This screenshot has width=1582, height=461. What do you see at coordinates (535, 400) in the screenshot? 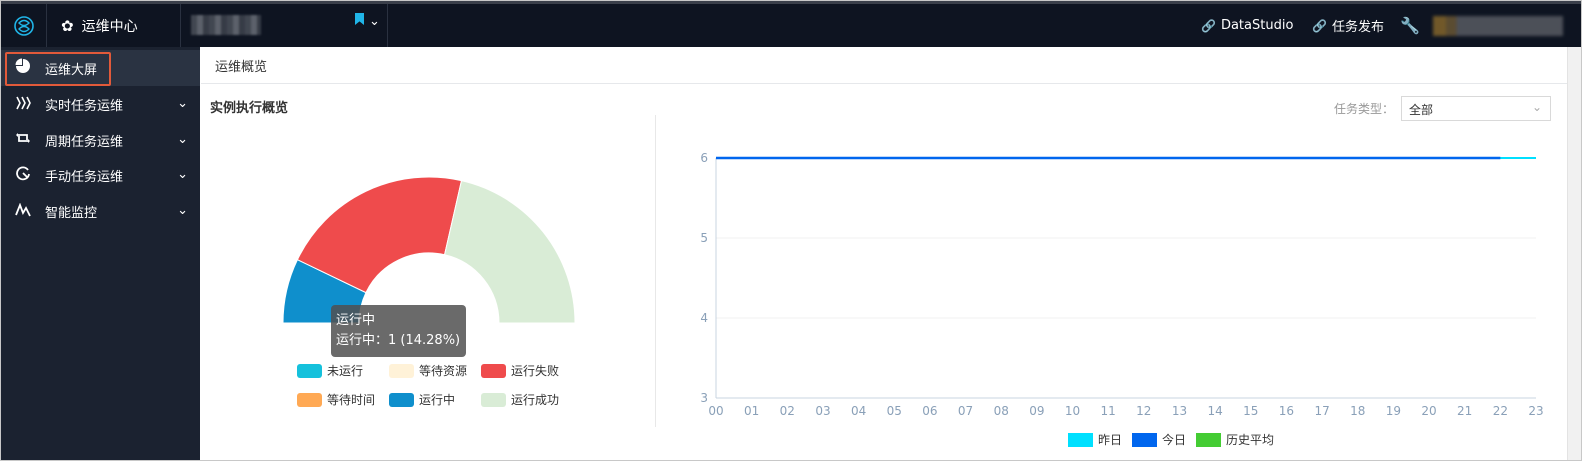
I see `legend-label: 运行成功` at bounding box center [535, 400].